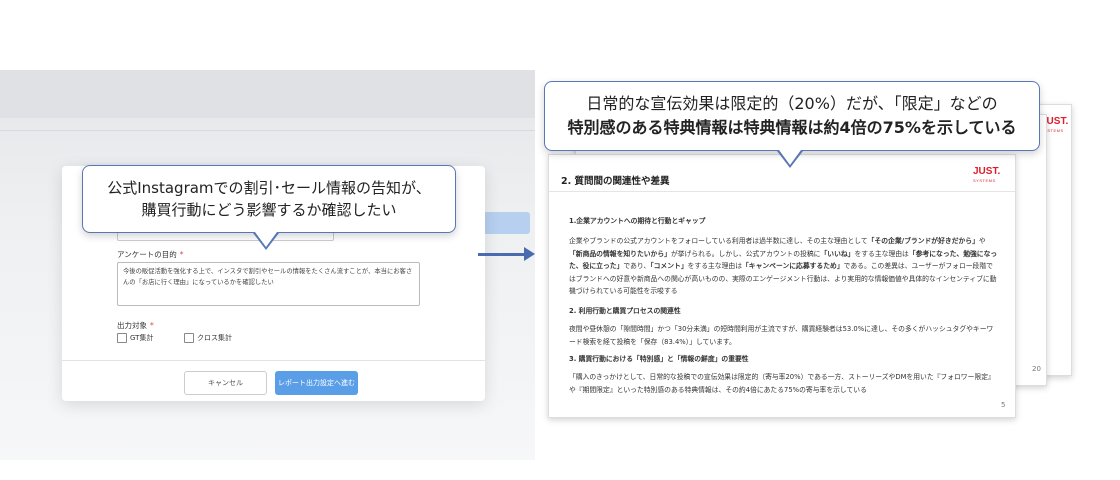 The width and height of the screenshot is (1120, 480). I want to click on output-target-label: 出力対象 *, so click(135, 325).